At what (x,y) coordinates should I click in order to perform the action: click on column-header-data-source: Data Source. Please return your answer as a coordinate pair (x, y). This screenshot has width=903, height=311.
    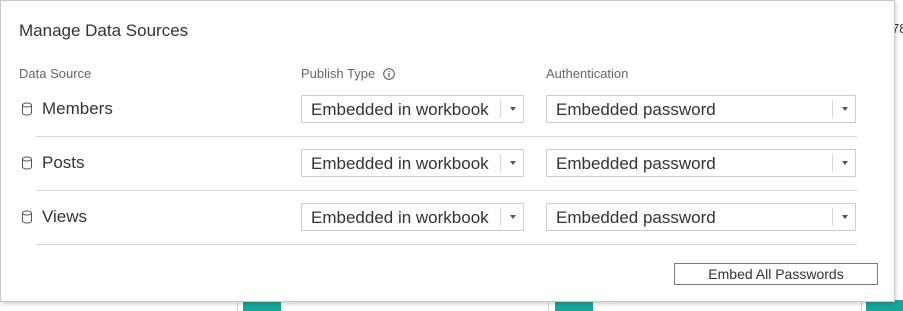
    Looking at the image, I should click on (55, 73).